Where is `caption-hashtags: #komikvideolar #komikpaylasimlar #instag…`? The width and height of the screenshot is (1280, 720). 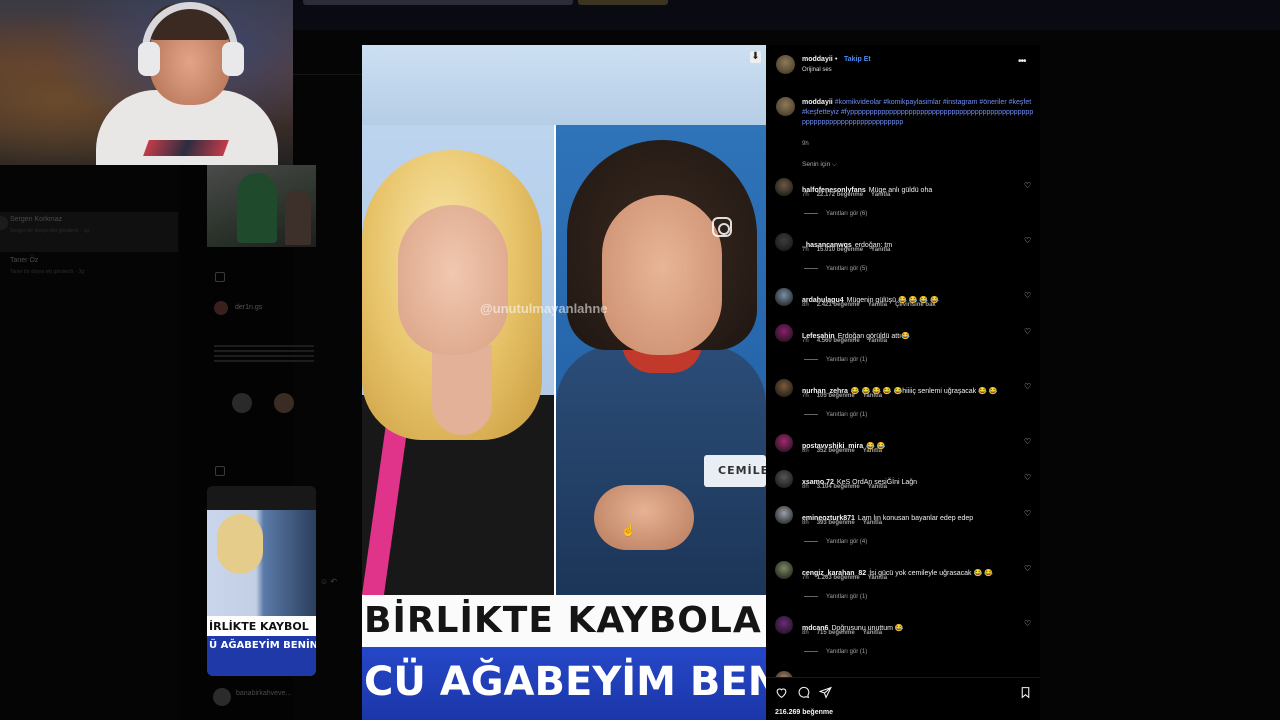 caption-hashtags: #komikvideolar #komikpaylasimlar #instag… is located at coordinates (917, 112).